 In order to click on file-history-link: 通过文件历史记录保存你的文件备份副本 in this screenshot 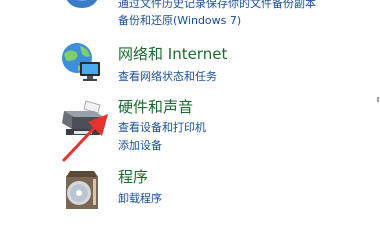, I will do `click(217, 5)`.